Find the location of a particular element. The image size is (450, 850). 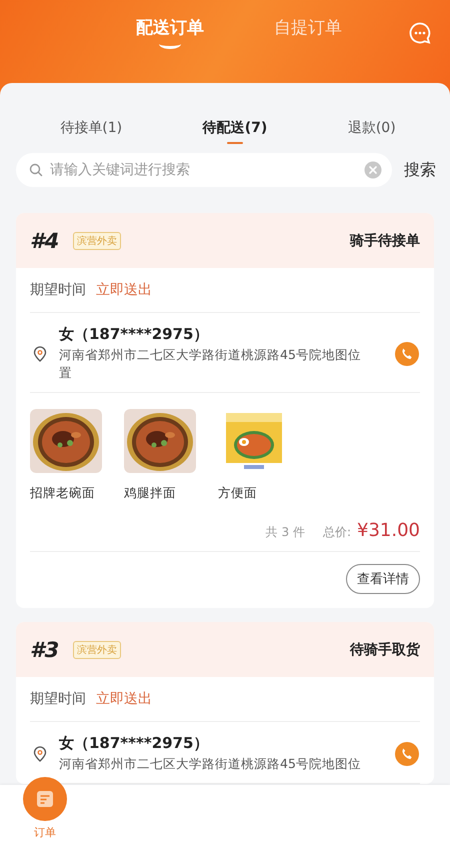

status-tab: 待接单(1) is located at coordinates (91, 131).